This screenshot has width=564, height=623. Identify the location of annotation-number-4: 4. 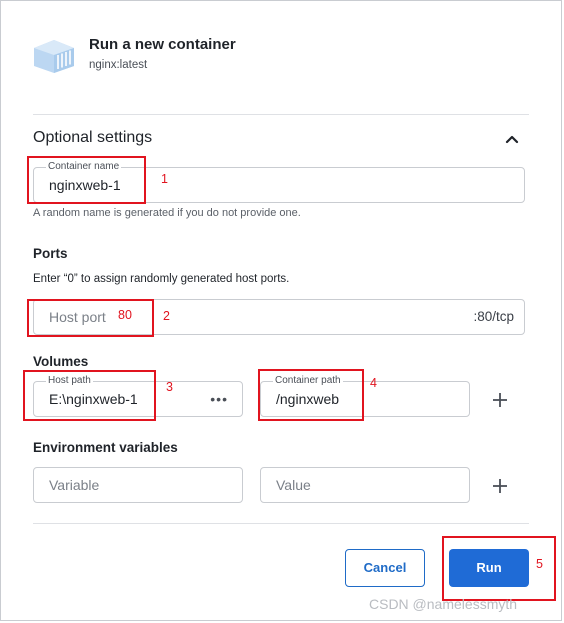
(373, 383).